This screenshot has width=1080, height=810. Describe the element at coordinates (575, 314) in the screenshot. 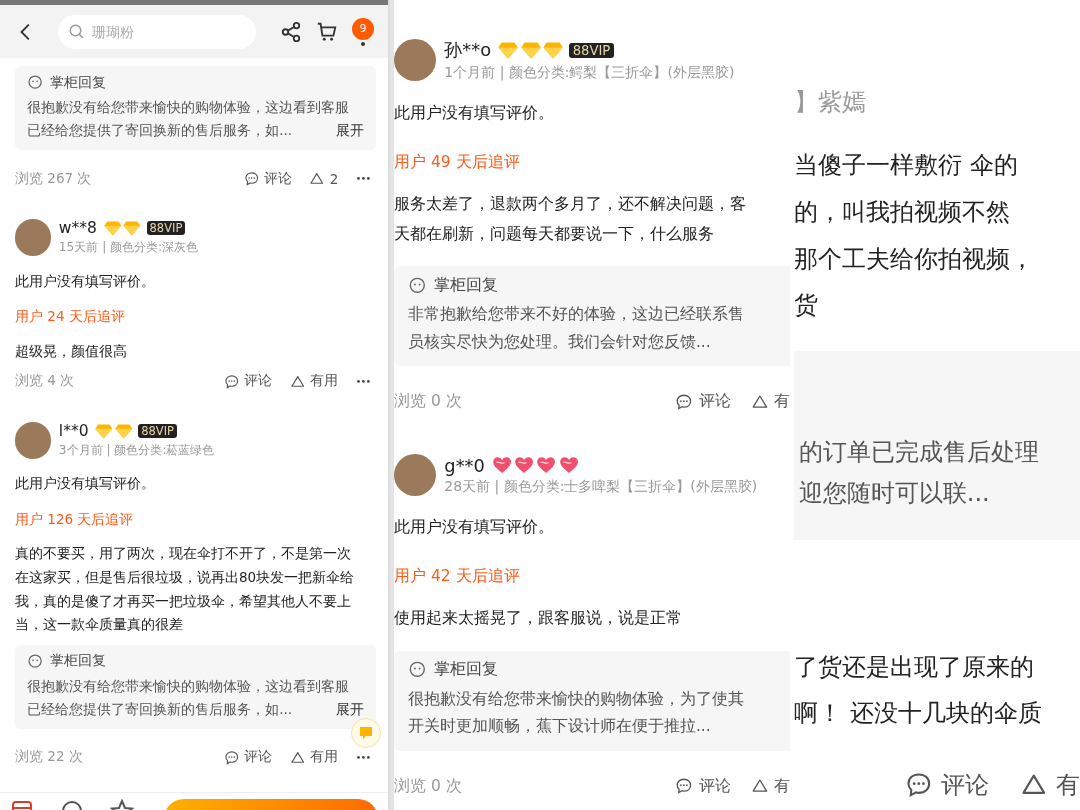

I see `reply-text: 非常抱歉给您带来不好的体验，这边已经联系售` at that location.